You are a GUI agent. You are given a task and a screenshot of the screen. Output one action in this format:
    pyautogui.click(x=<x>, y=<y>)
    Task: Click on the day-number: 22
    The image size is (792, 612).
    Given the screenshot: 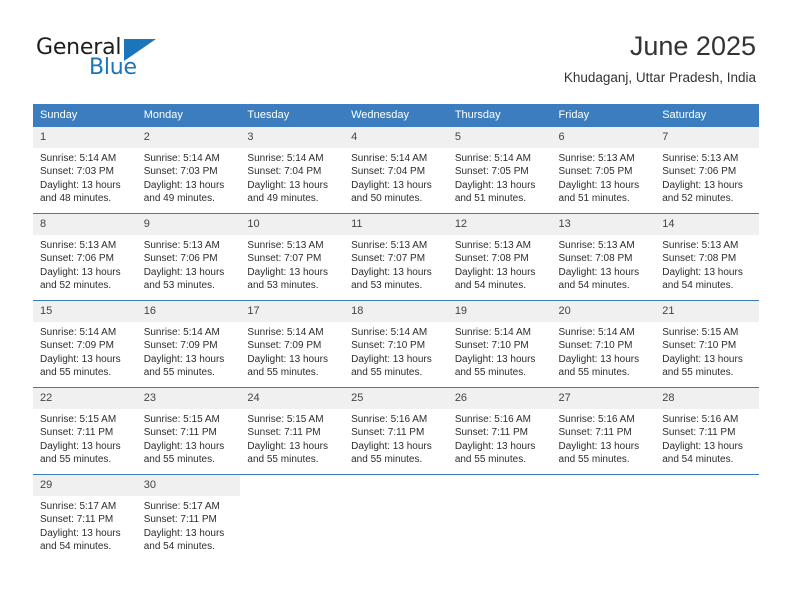 What is the action you would take?
    pyautogui.click(x=85, y=398)
    